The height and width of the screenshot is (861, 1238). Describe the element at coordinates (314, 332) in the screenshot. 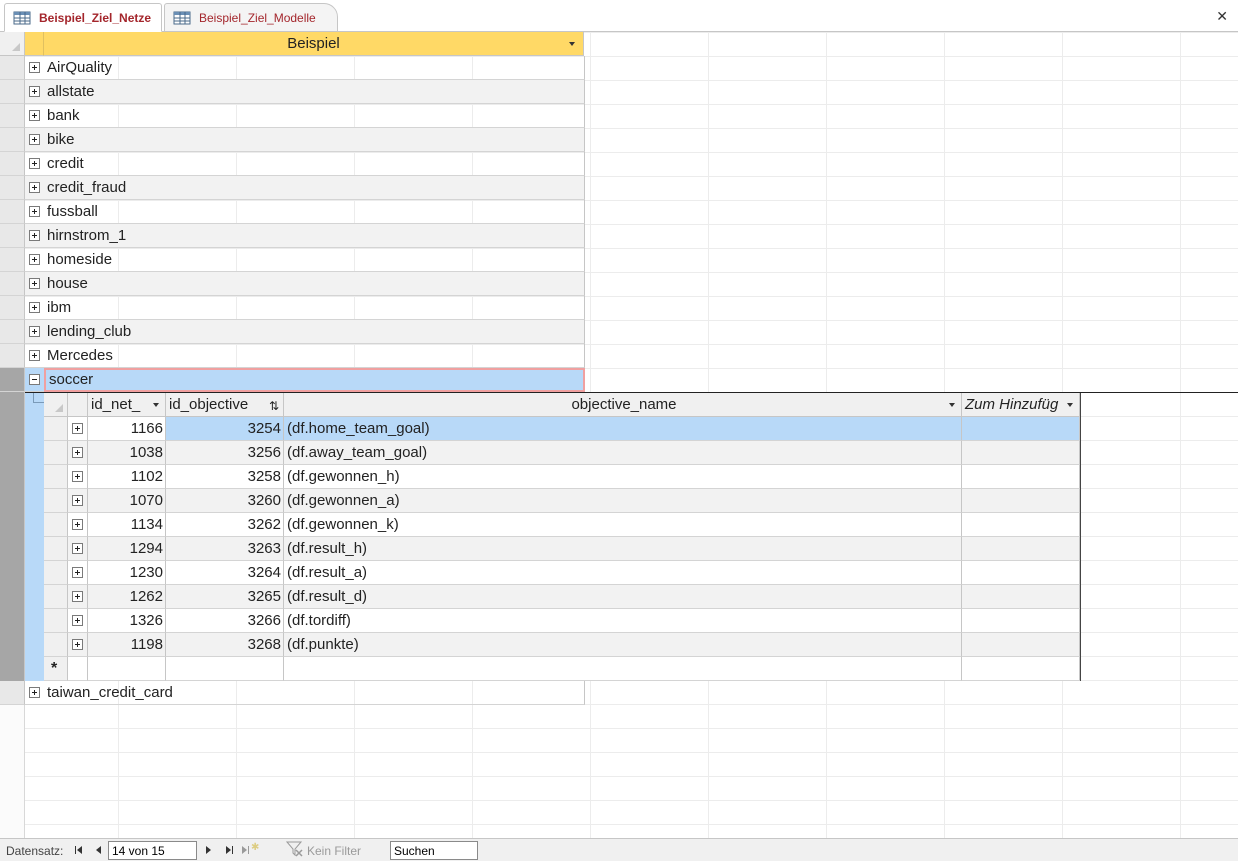

I see `beispiel-cell: lending_club` at that location.